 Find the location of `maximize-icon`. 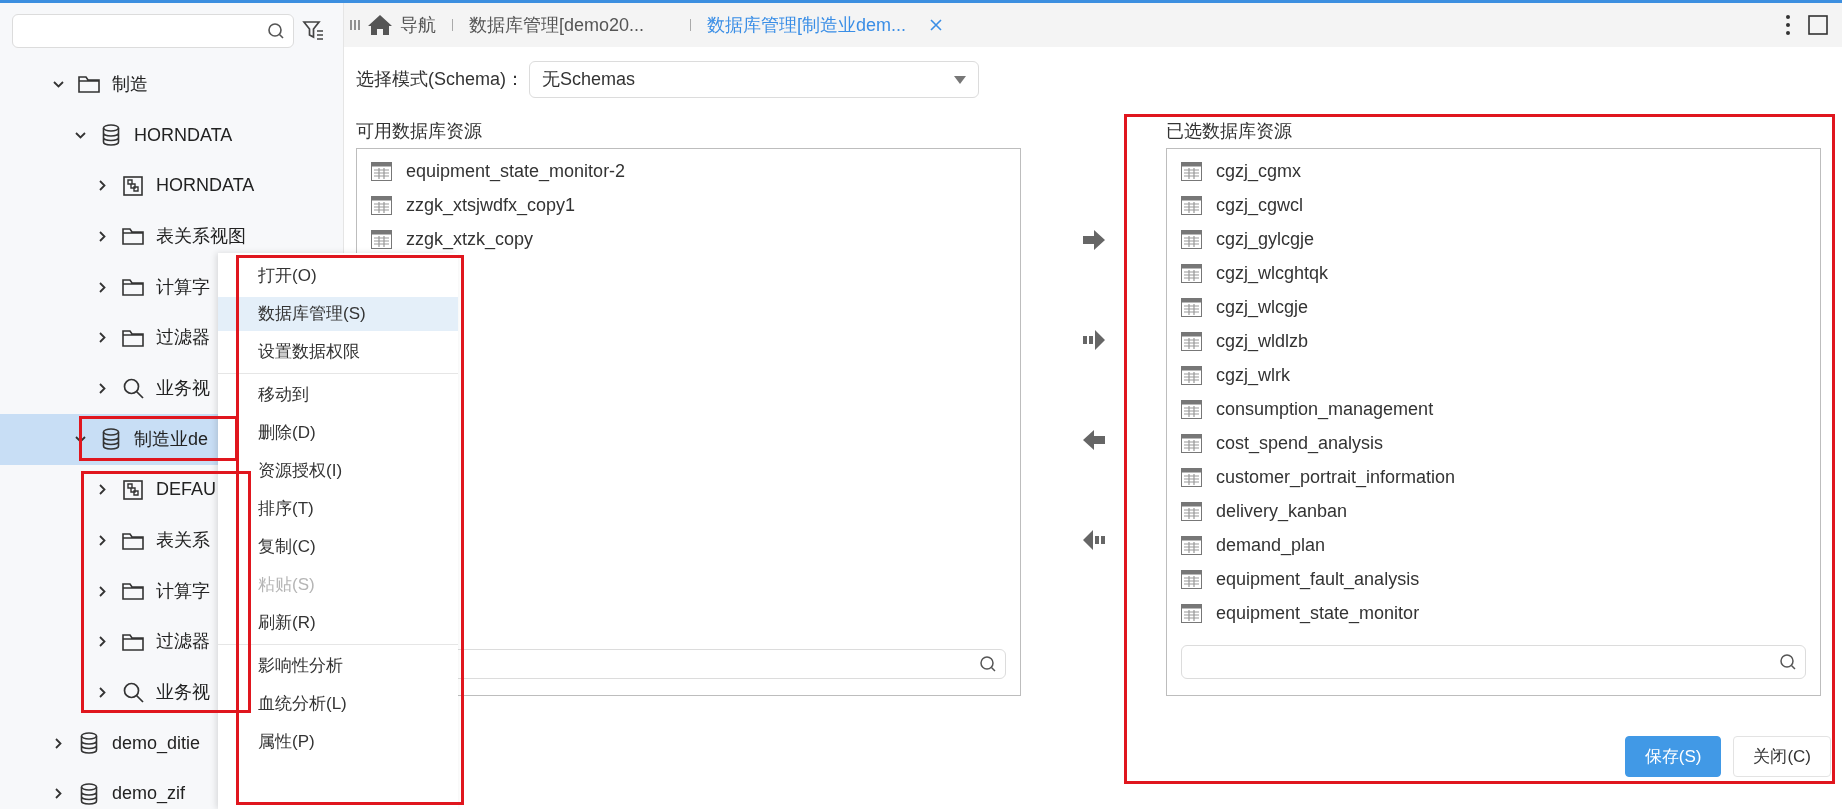

maximize-icon is located at coordinates (1818, 25).